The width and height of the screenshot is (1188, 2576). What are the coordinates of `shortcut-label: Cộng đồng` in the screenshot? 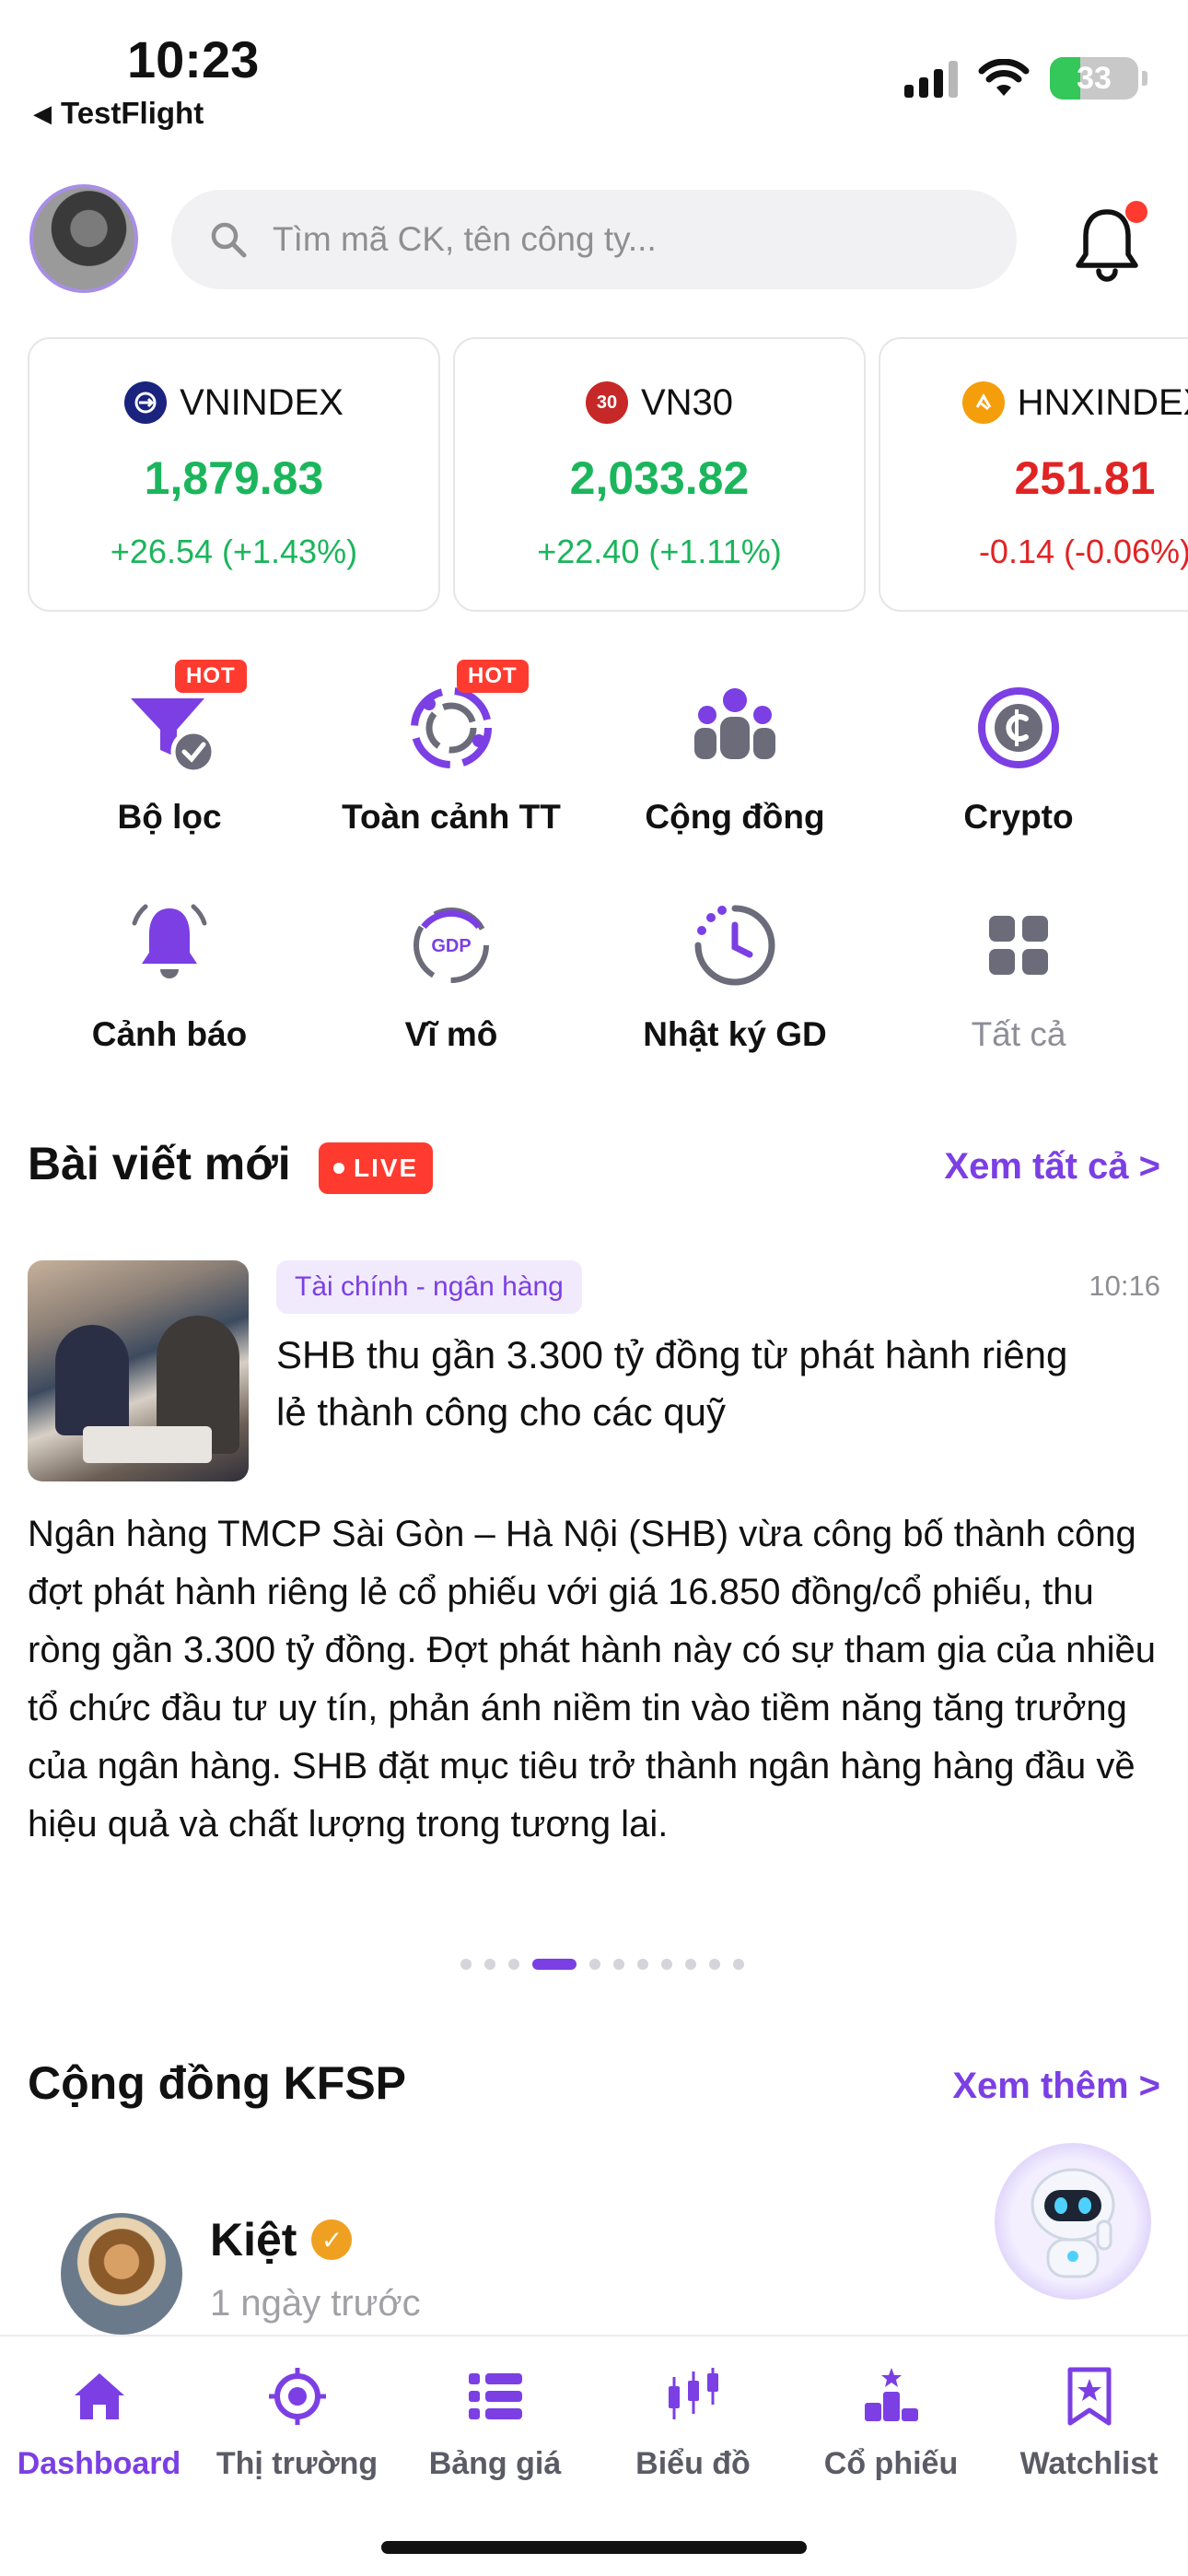 It's located at (735, 817).